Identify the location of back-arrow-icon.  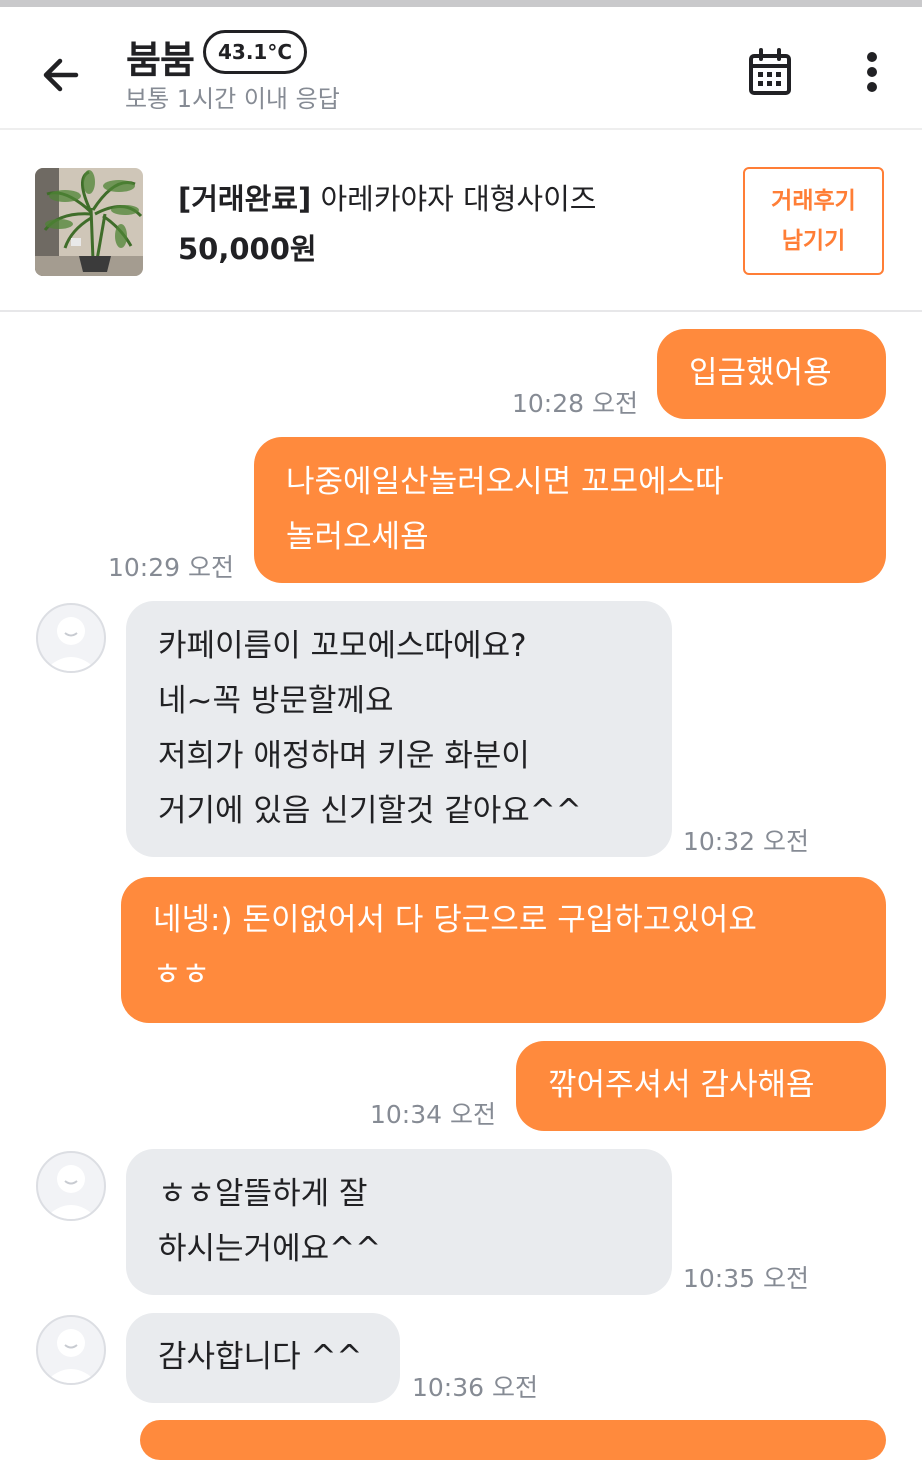
(62, 75).